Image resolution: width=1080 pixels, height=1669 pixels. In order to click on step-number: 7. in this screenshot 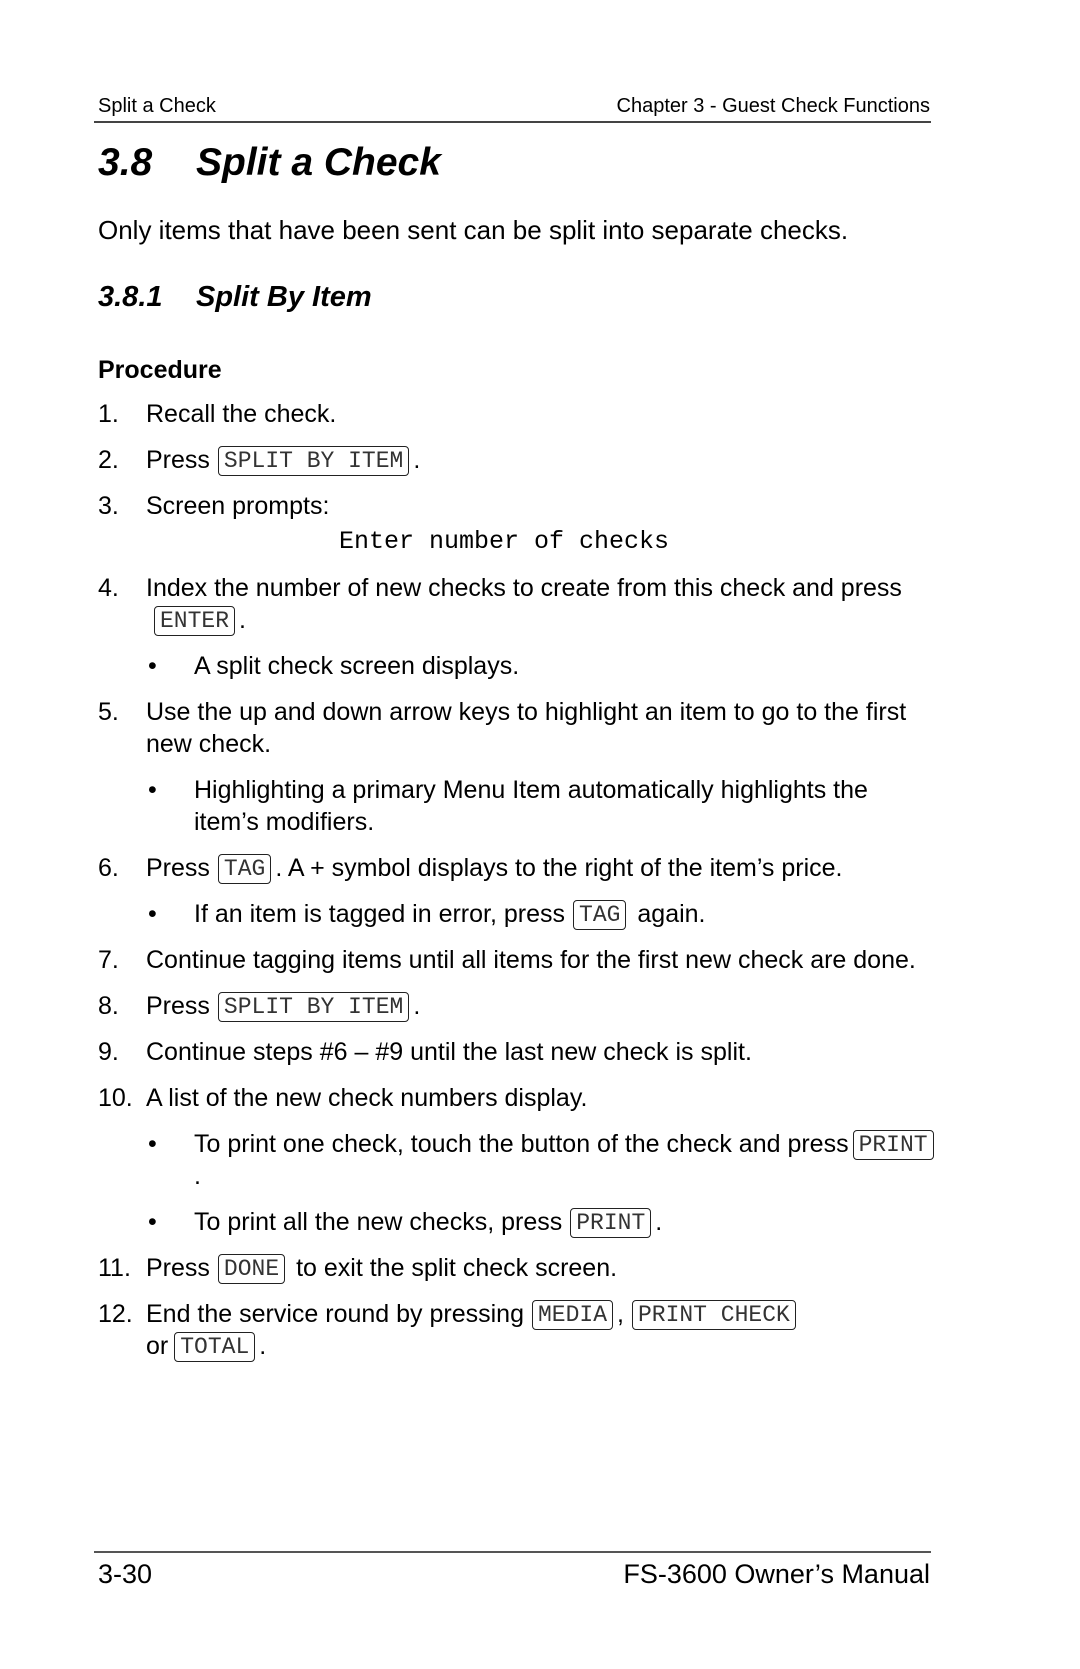, I will do `click(108, 960)`.